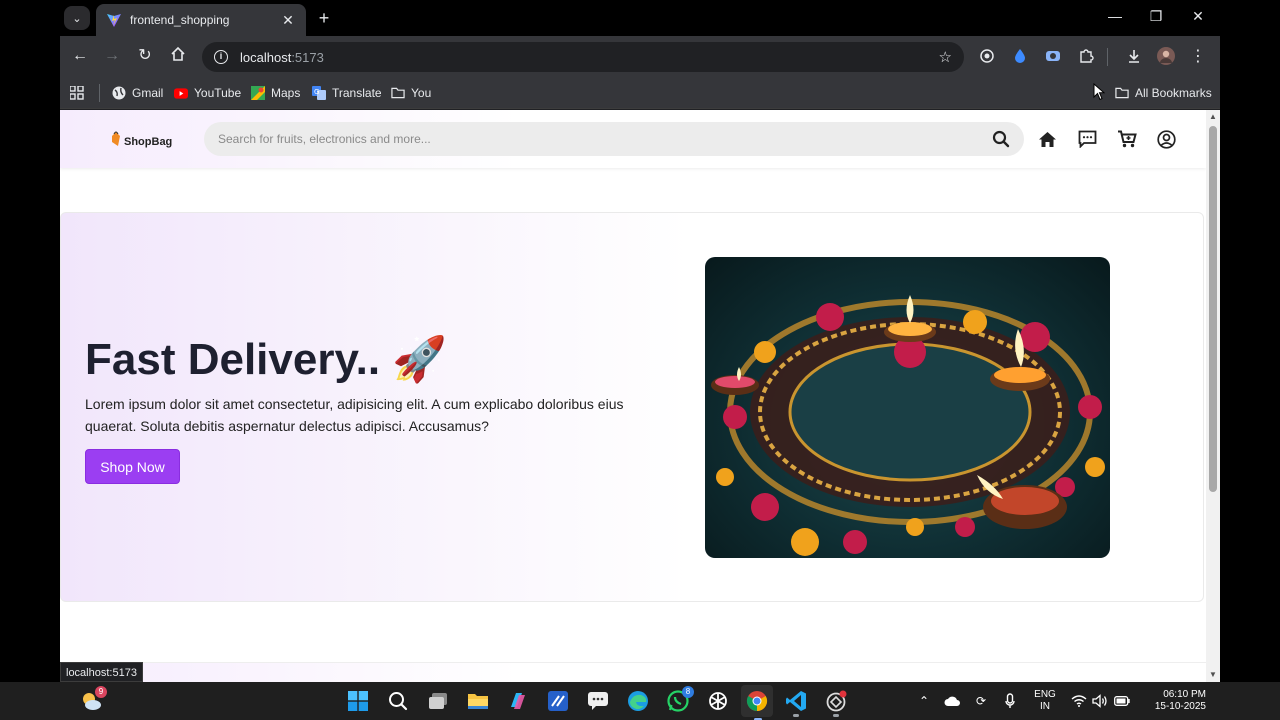  I want to click on extension-camera-icon, so click(1053, 56).